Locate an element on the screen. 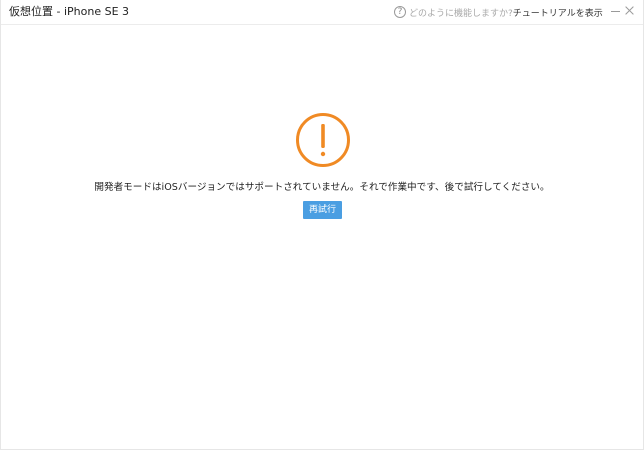  close-button is located at coordinates (630, 11).